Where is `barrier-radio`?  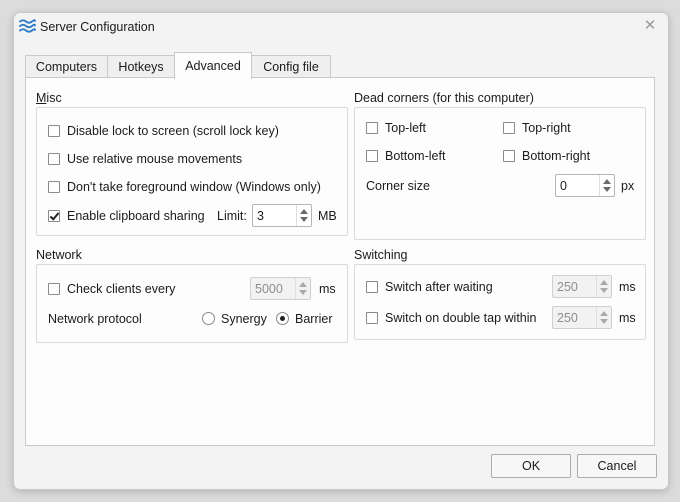 barrier-radio is located at coordinates (282, 318).